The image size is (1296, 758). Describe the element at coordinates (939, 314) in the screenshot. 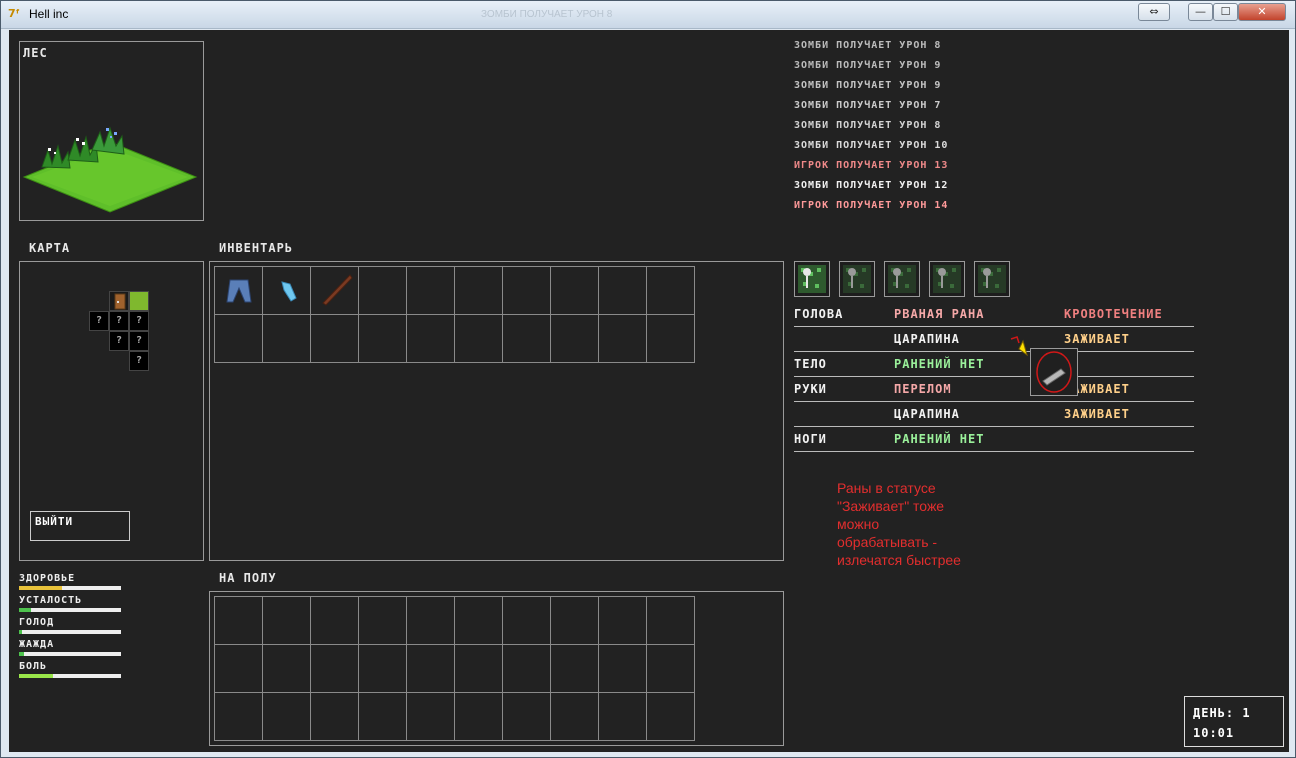

I see `wound-name: РВАНАЯ РАНА` at that location.